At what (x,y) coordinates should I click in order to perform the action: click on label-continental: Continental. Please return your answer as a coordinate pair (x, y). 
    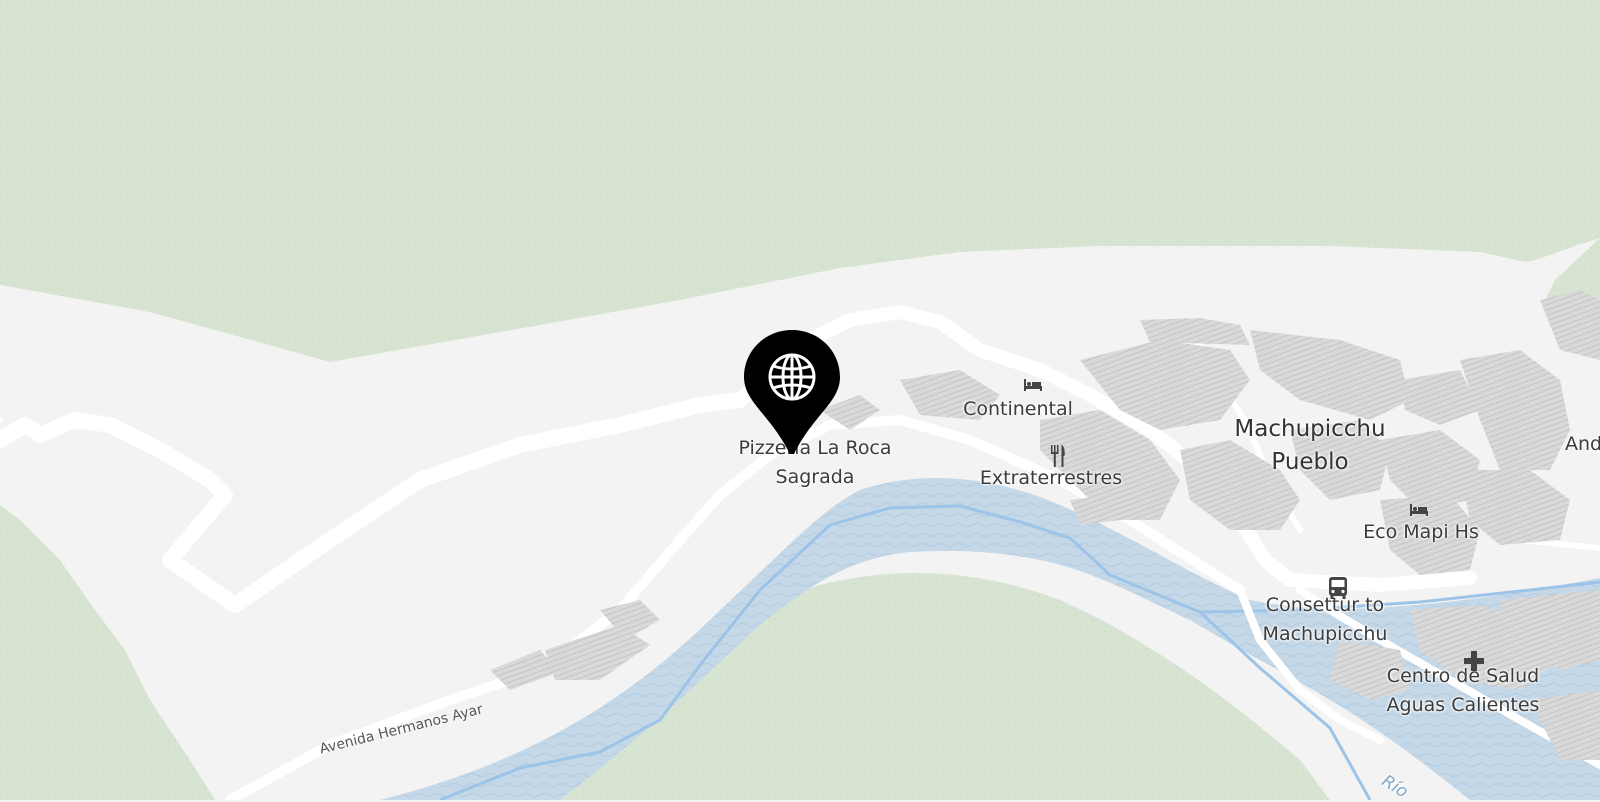
    Looking at the image, I should click on (1018, 409).